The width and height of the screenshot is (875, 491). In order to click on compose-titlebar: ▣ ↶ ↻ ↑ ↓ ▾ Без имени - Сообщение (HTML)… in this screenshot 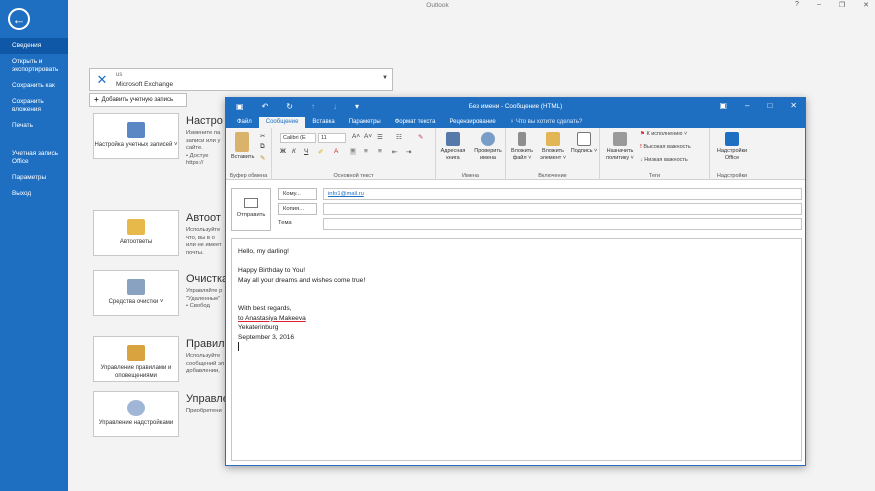, I will do `click(515, 106)`.